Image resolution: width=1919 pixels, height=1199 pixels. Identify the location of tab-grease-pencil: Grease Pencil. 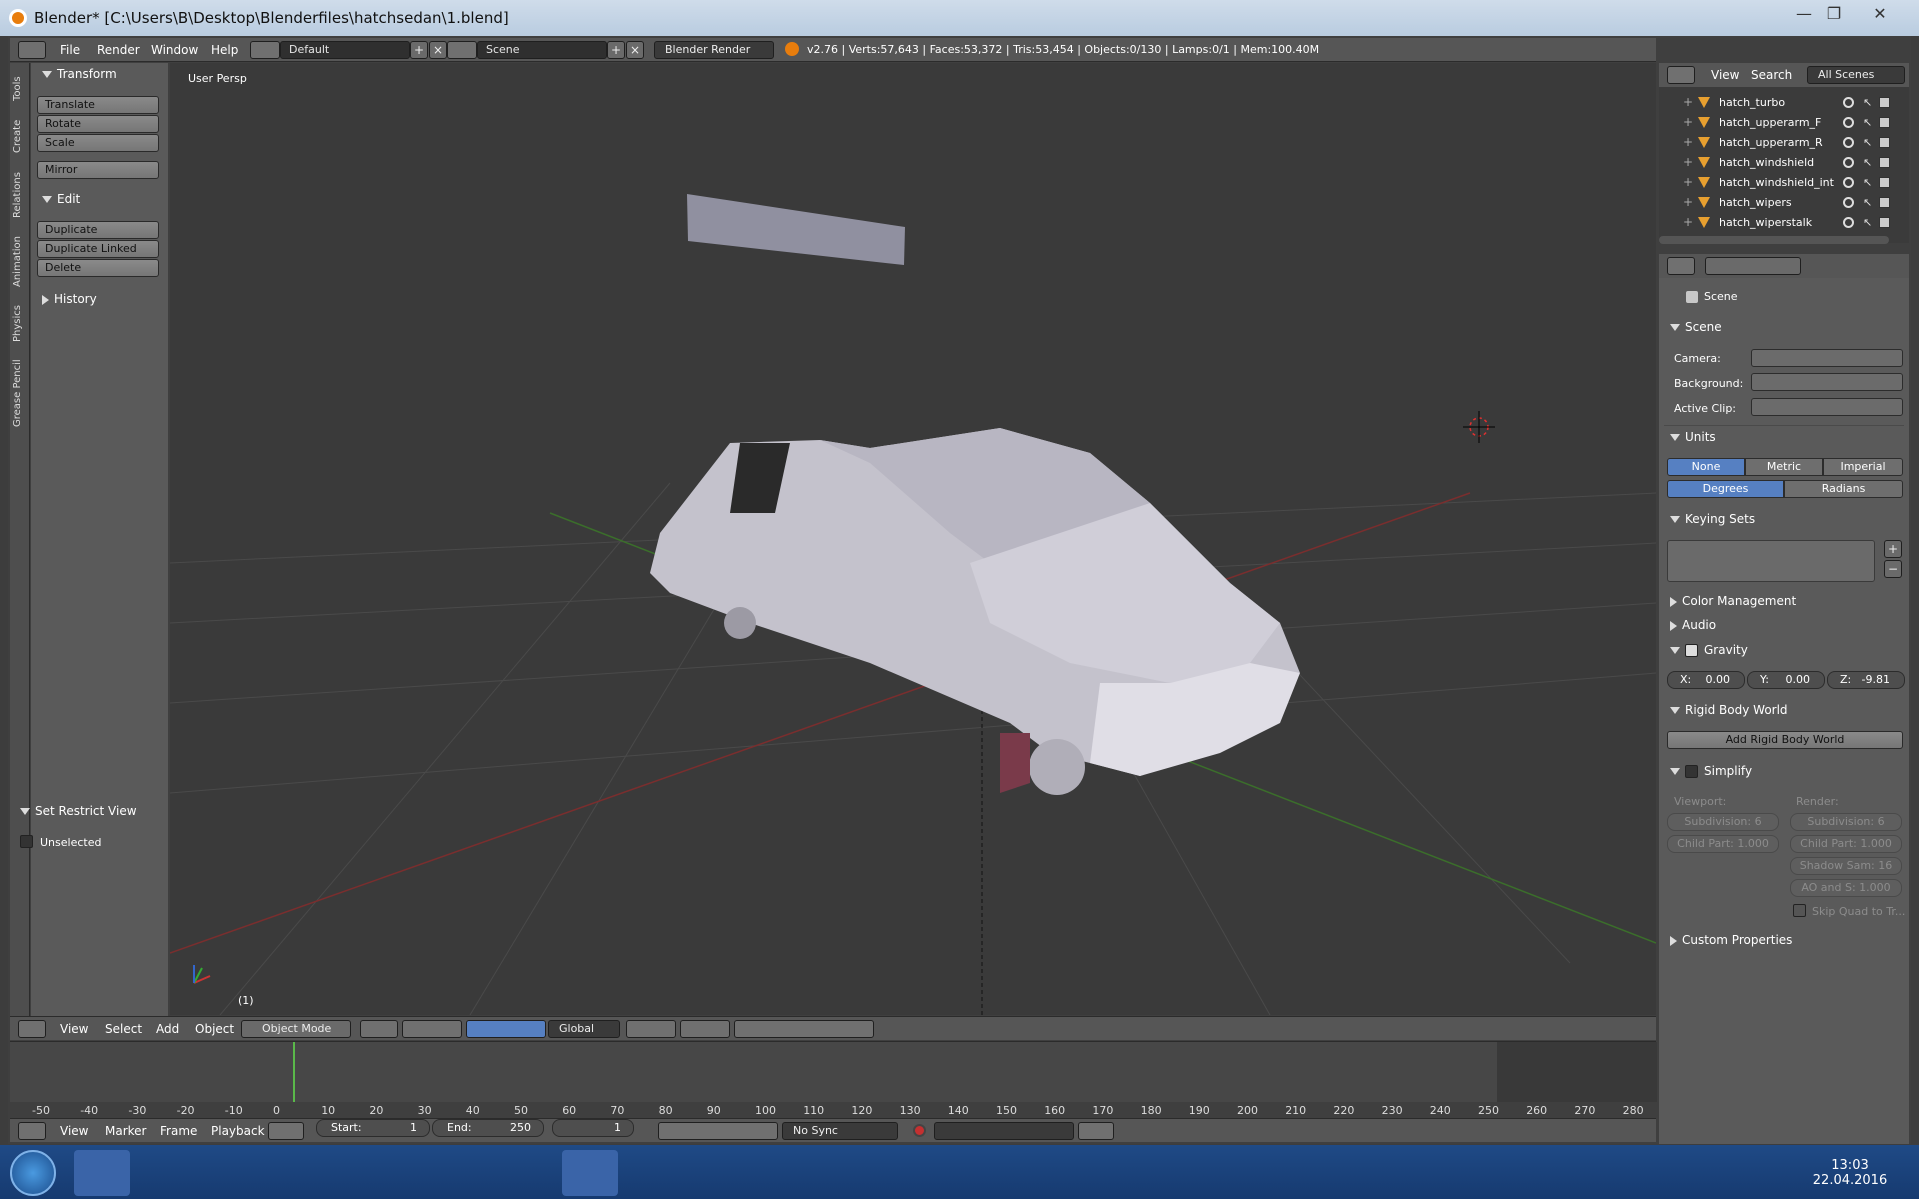
(20, 393).